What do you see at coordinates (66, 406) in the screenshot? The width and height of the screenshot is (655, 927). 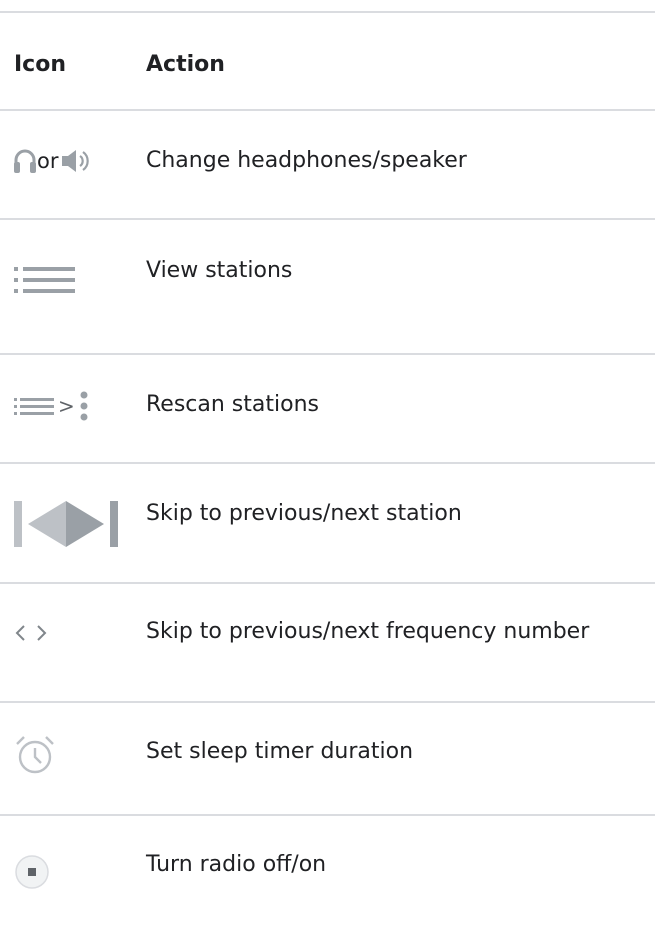 I see `connector-arrow: >` at bounding box center [66, 406].